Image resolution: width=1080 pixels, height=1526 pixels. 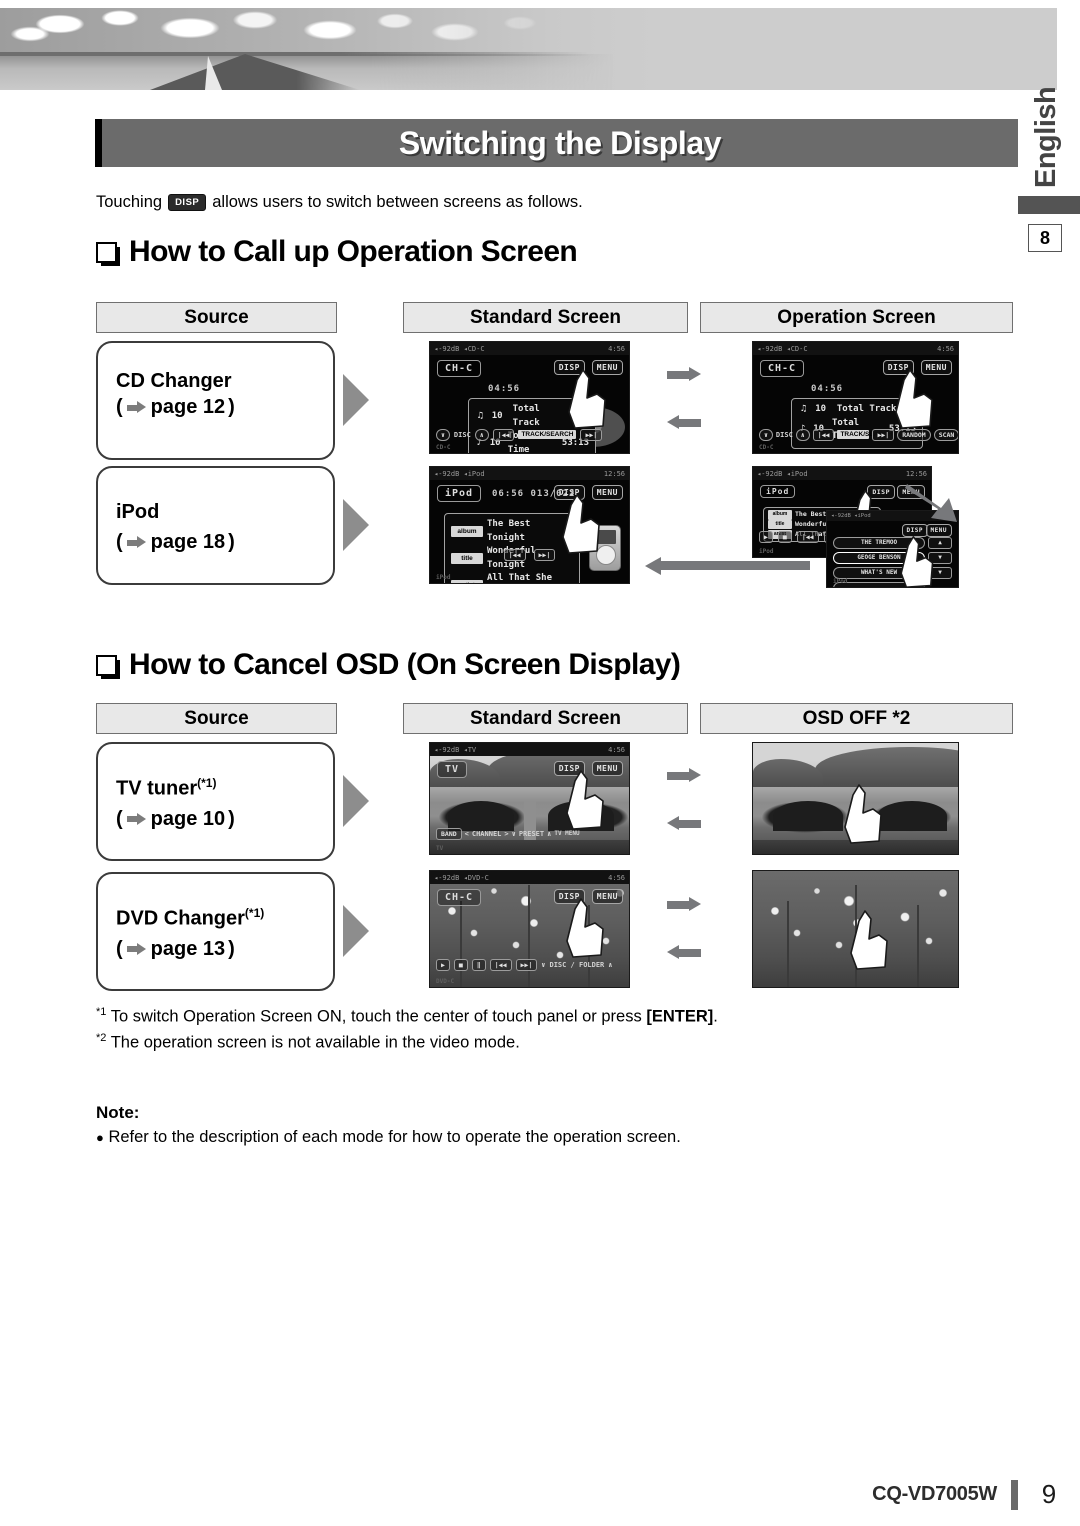 I want to click on status-bar: ◂-92dB ◂CD-C 4:56, so click(x=855, y=348).